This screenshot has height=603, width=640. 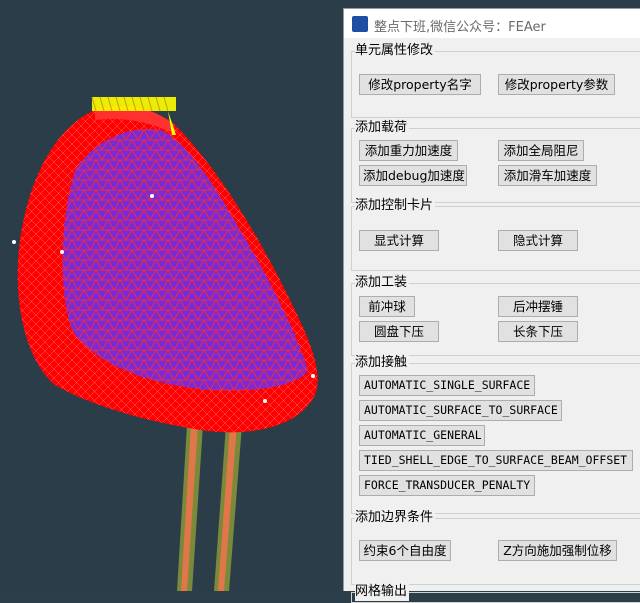 I want to click on group-title-control: 添加控制卡片, so click(x=395, y=206).